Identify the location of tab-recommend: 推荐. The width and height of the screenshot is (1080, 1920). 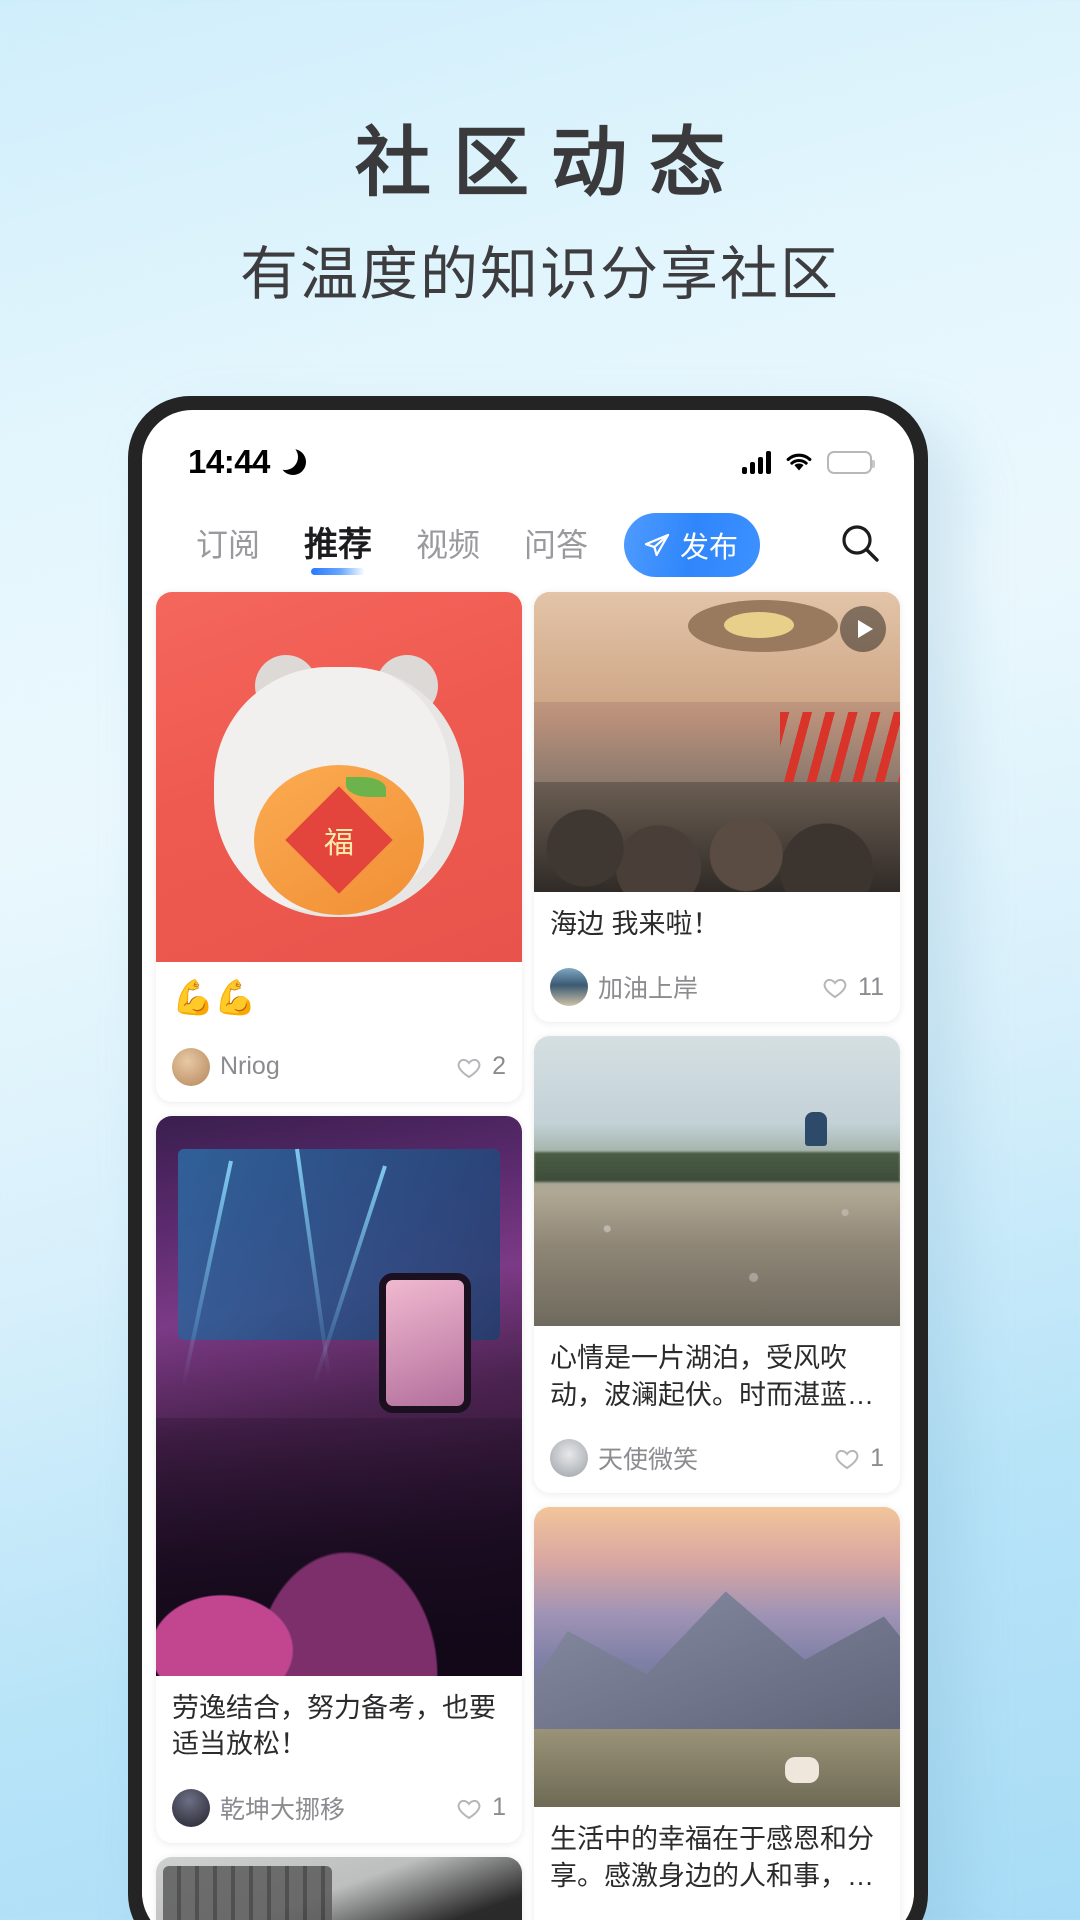
(338, 545).